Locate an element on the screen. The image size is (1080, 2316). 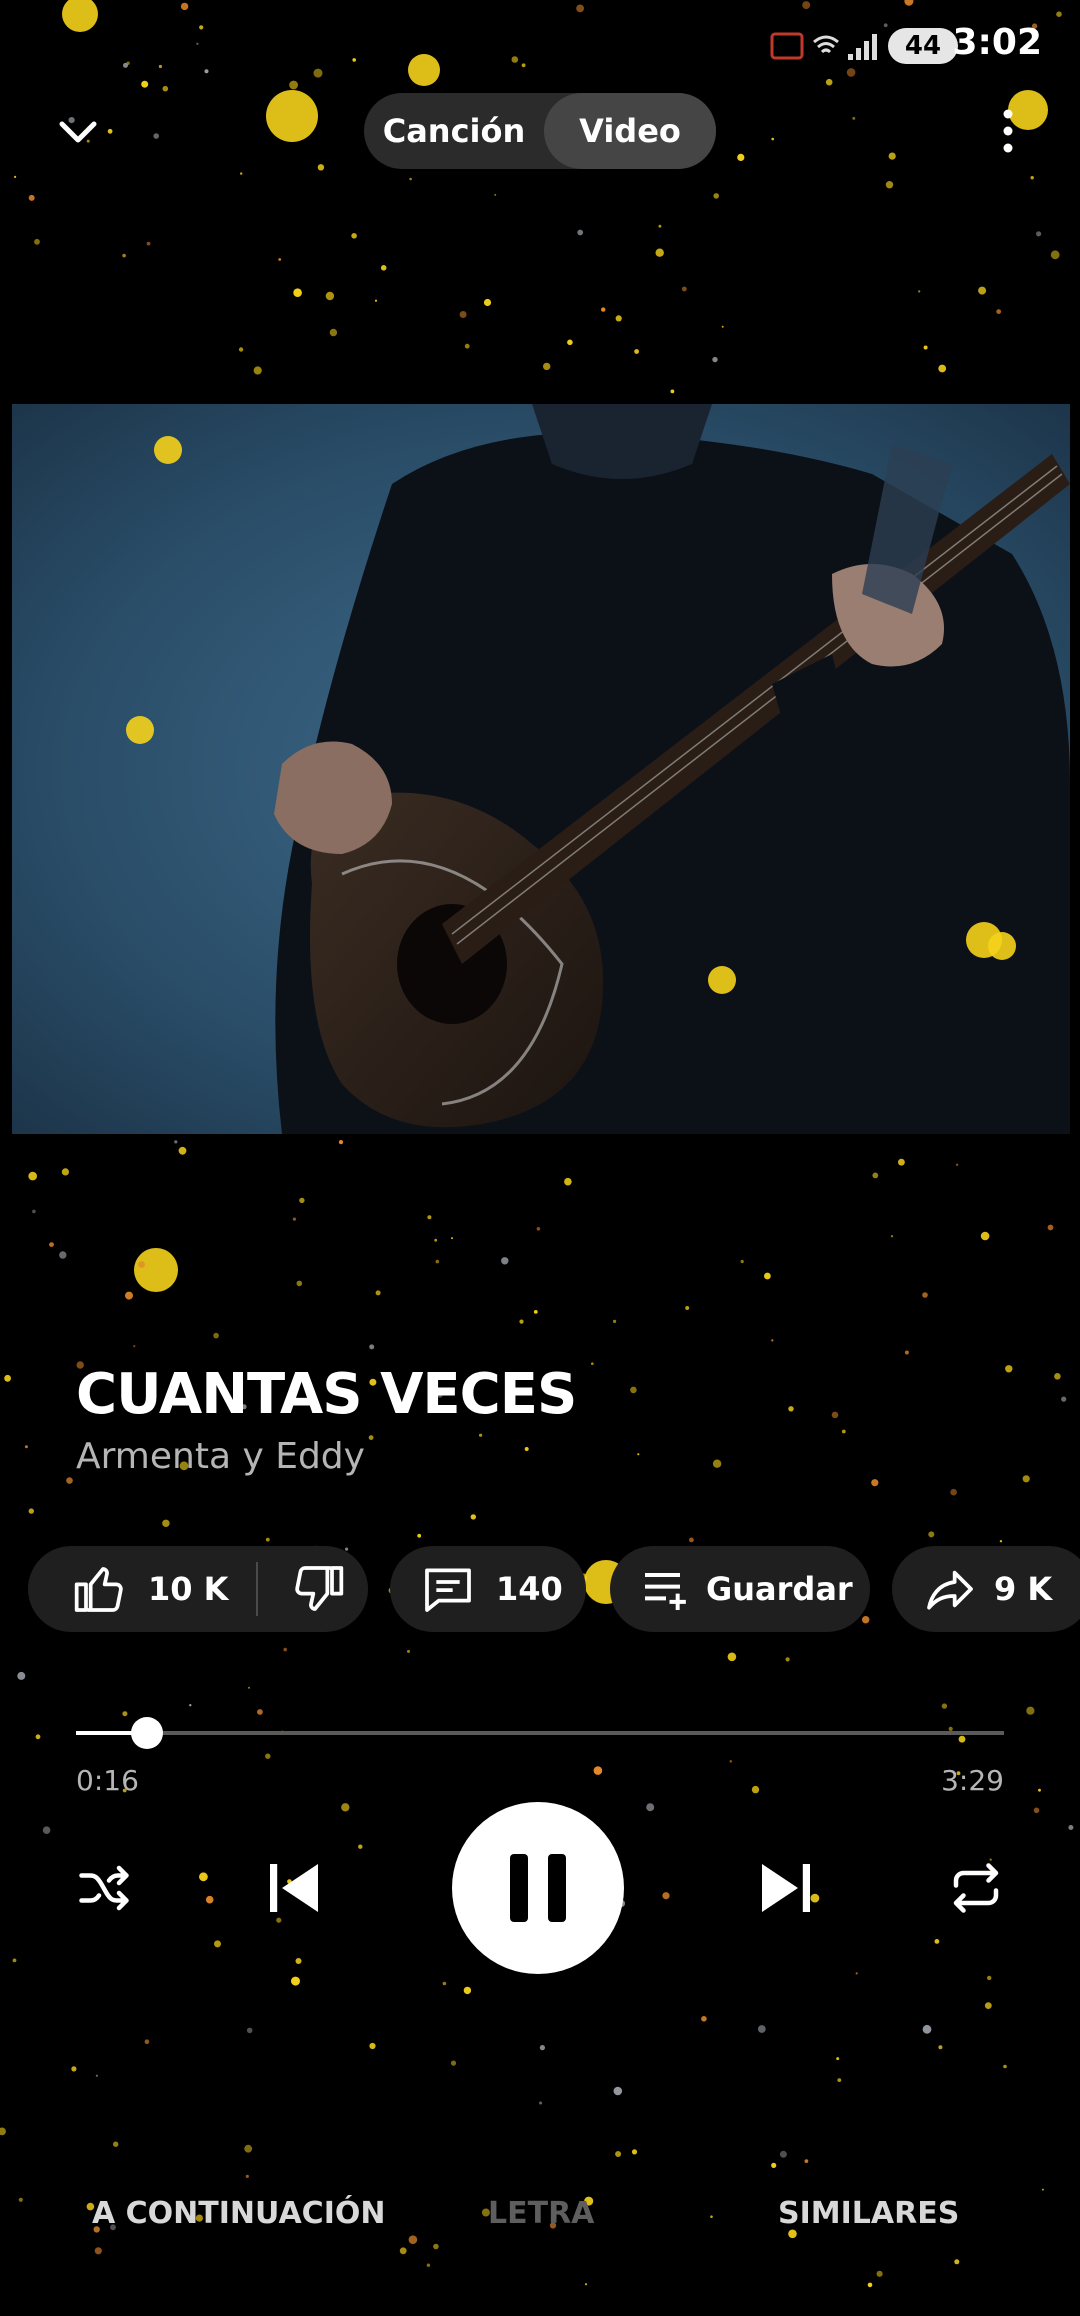
thumbs-down-icon is located at coordinates (318, 1589).